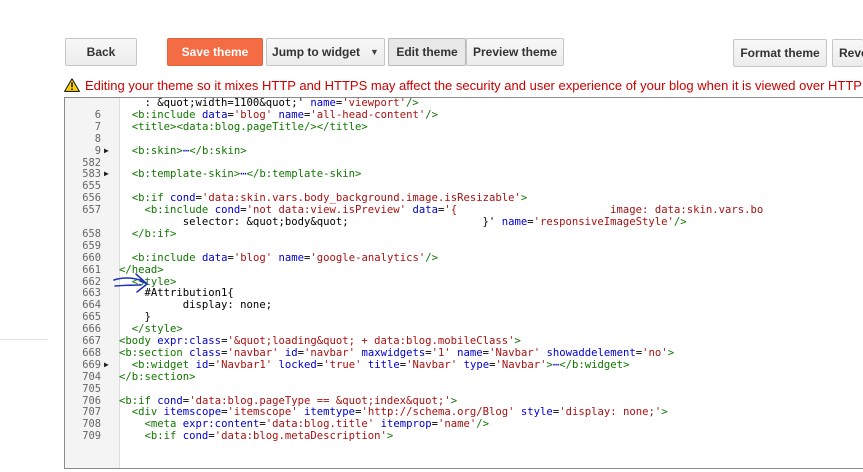 The height and width of the screenshot is (472, 863). I want to click on code-line: 658 </b:if>, so click(464, 234).